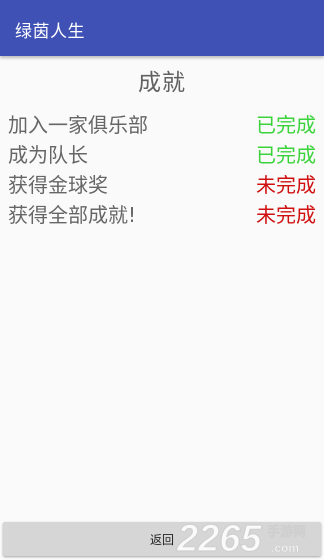  What do you see at coordinates (58, 185) in the screenshot?
I see `achievement-name: 获得金球奖` at bounding box center [58, 185].